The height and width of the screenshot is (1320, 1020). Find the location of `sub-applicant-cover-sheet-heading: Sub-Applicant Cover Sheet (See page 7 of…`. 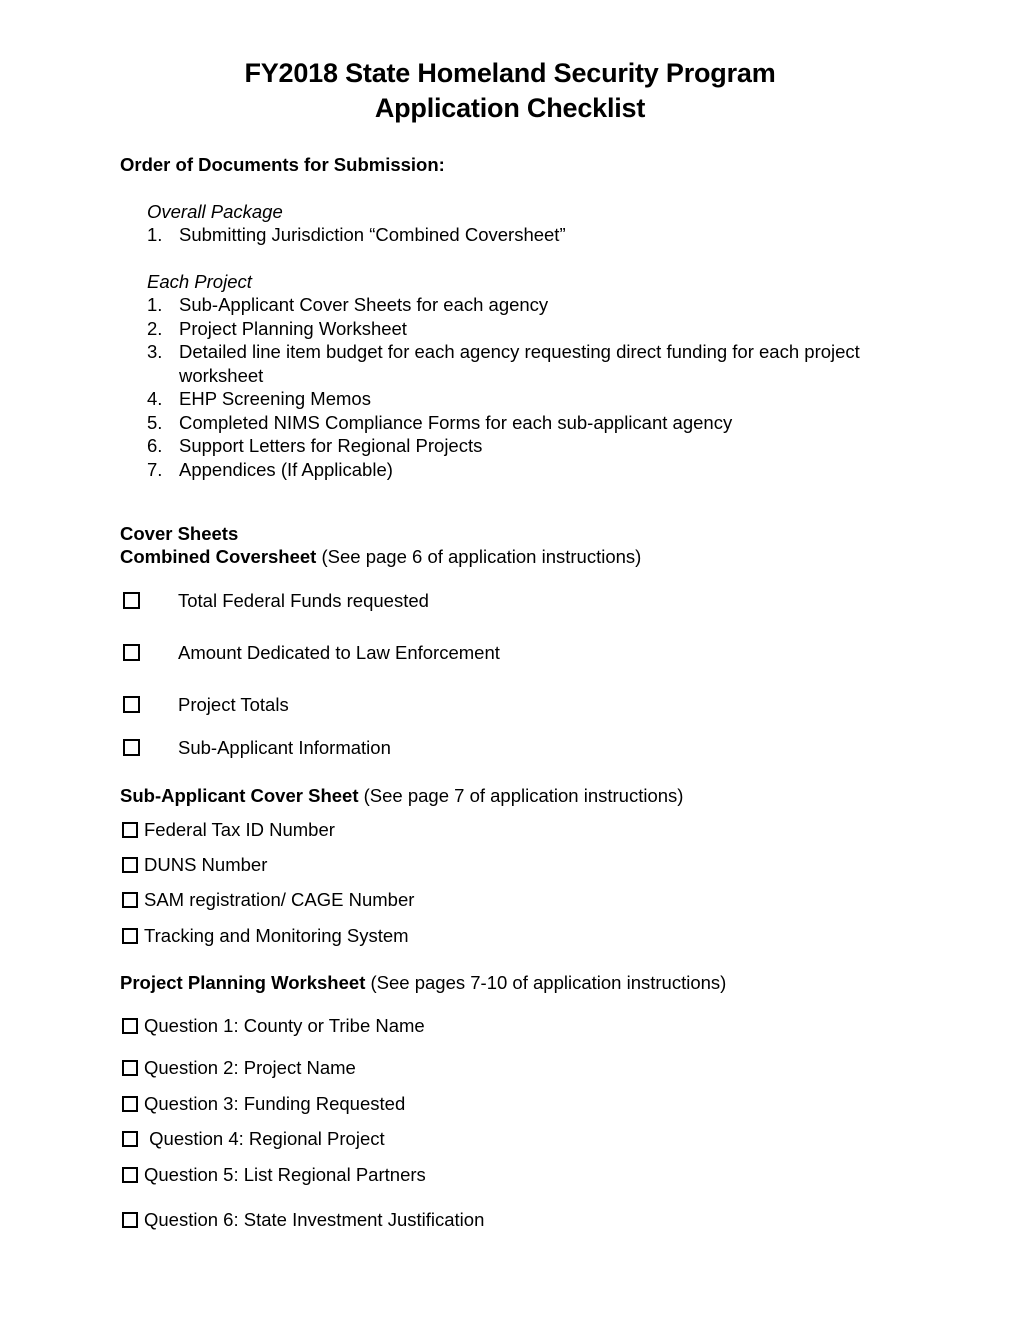

sub-applicant-cover-sheet-heading: Sub-Applicant Cover Sheet (See page 7 of… is located at coordinates (401, 795).